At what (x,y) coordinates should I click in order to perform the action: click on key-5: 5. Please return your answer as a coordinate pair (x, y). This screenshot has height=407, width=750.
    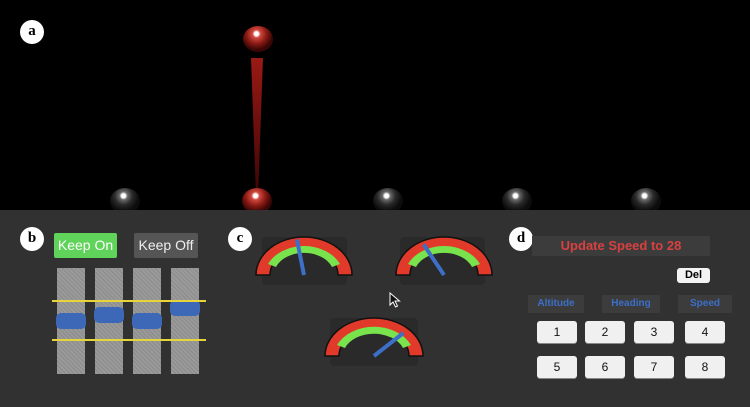
    Looking at the image, I should click on (557, 367).